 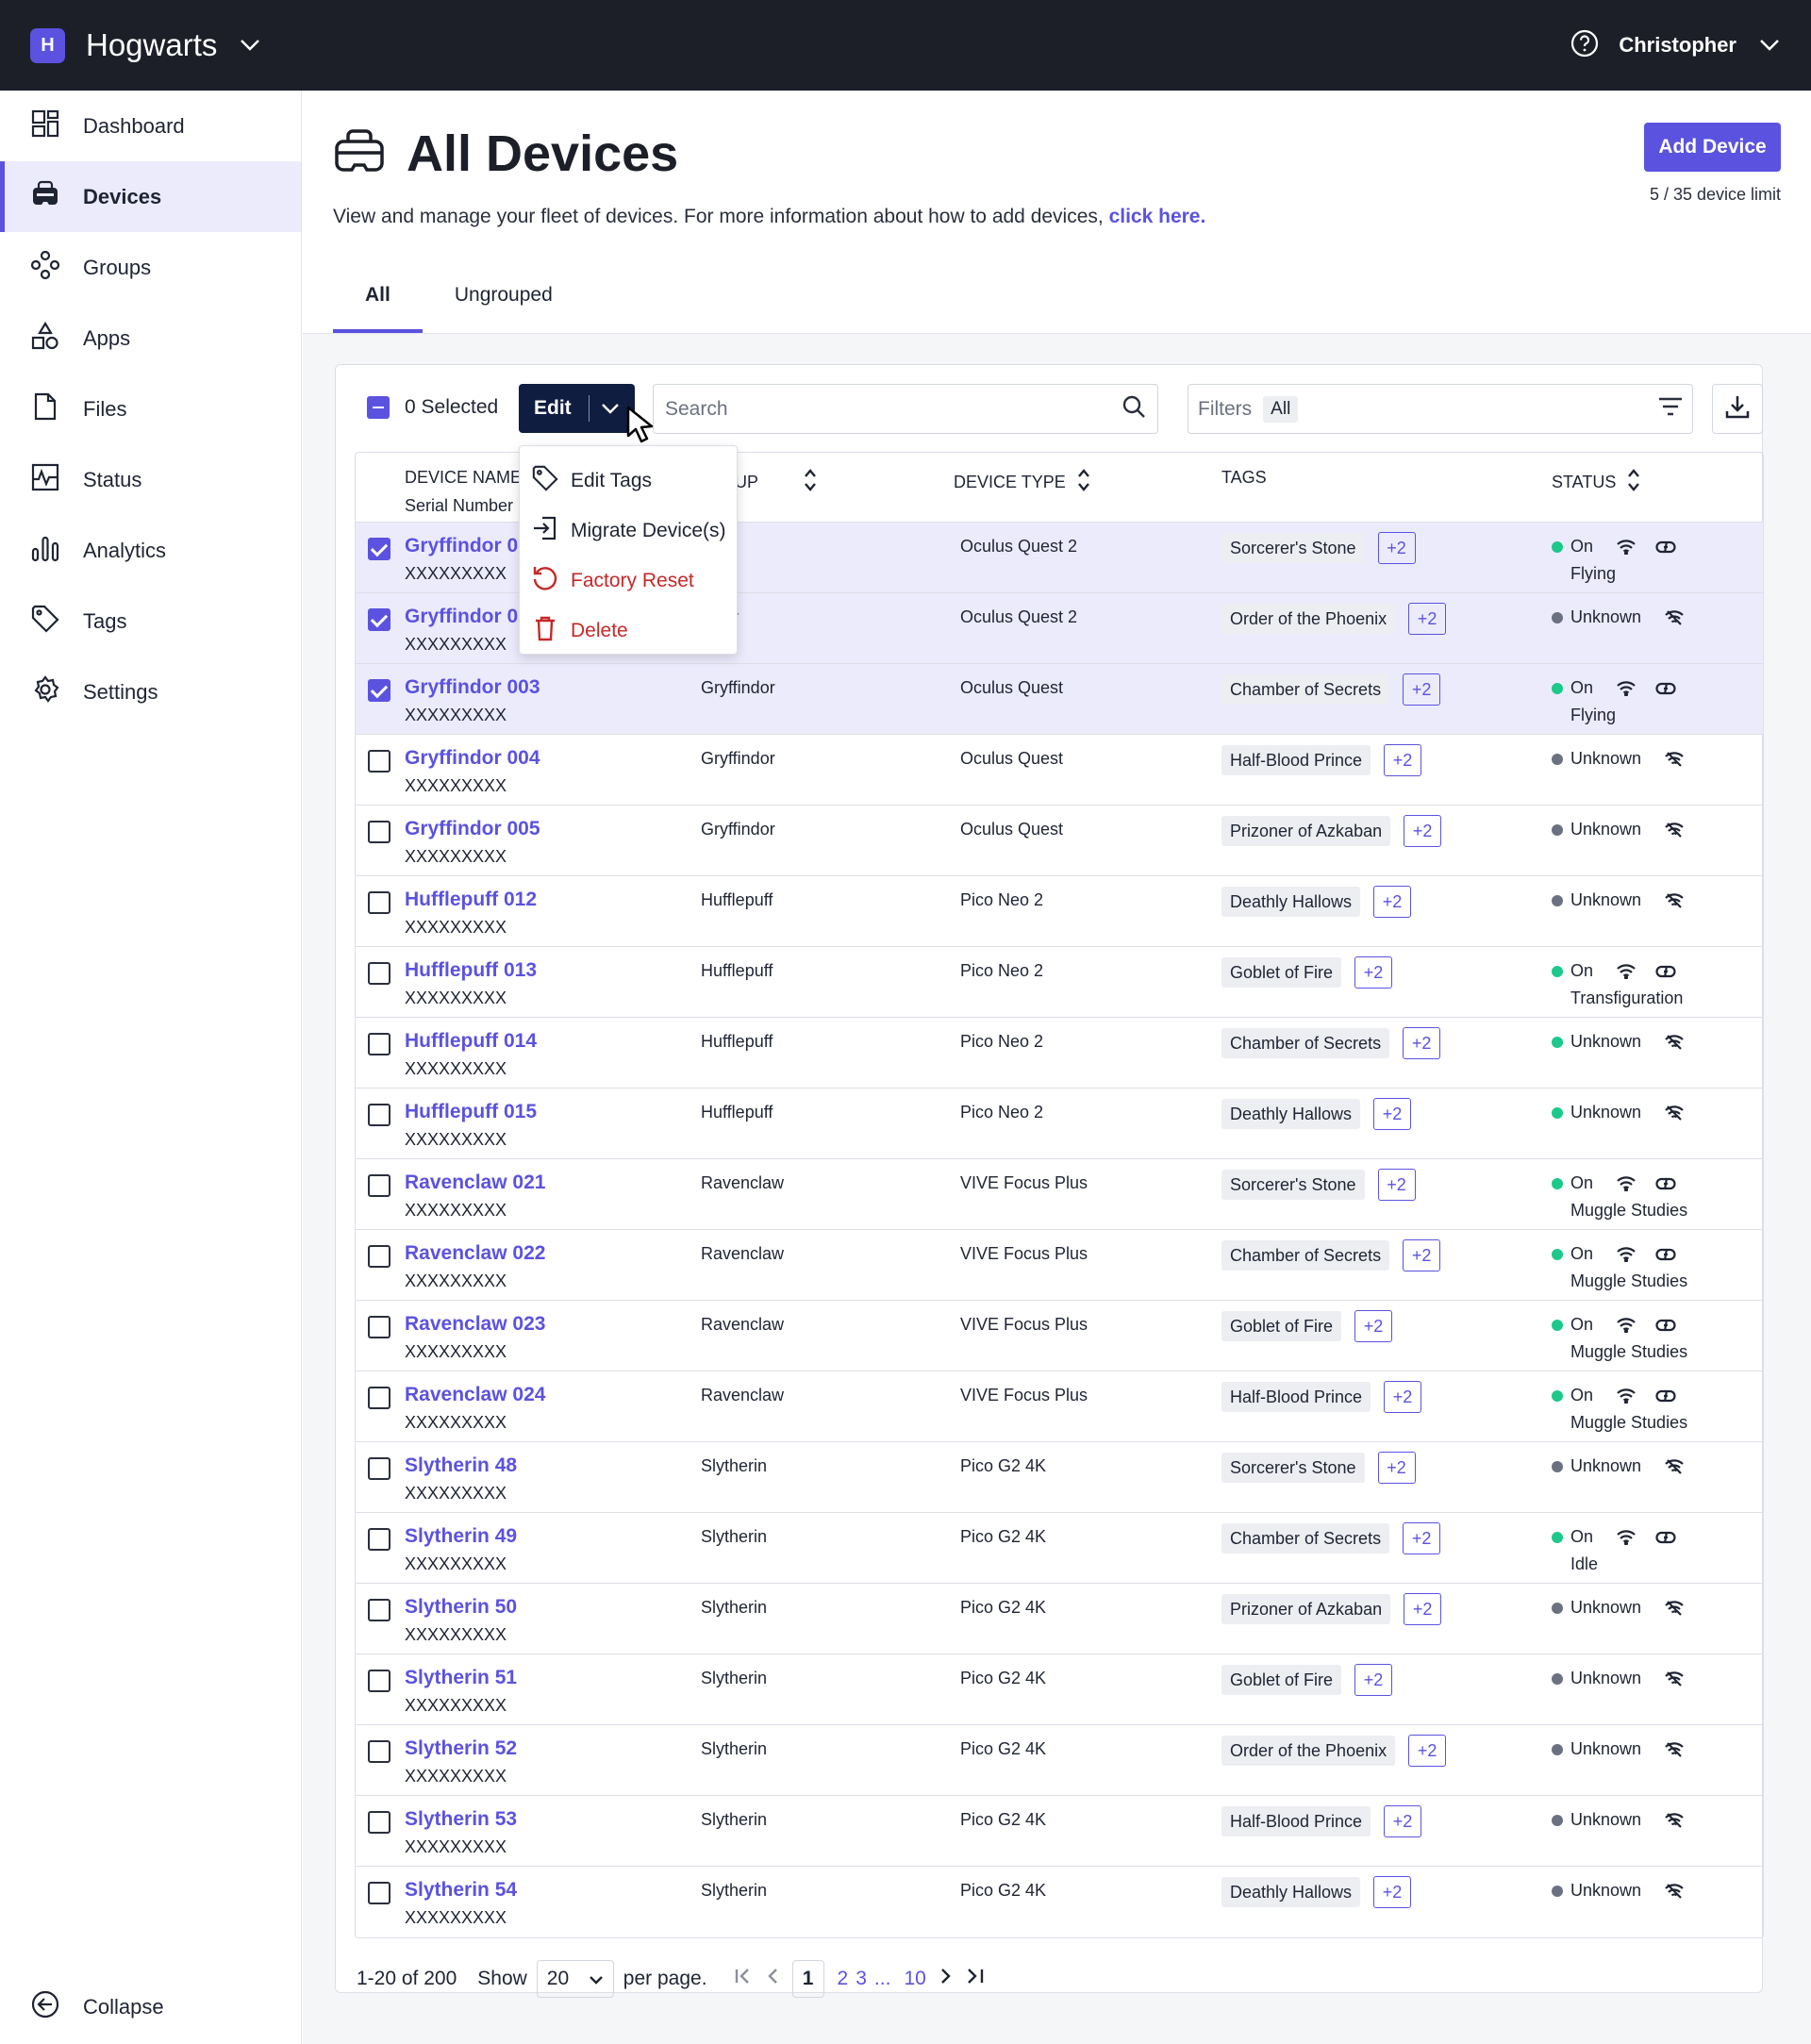 What do you see at coordinates (475, 1324) in the screenshot?
I see `device-name-link: Ravenclaw 023` at bounding box center [475, 1324].